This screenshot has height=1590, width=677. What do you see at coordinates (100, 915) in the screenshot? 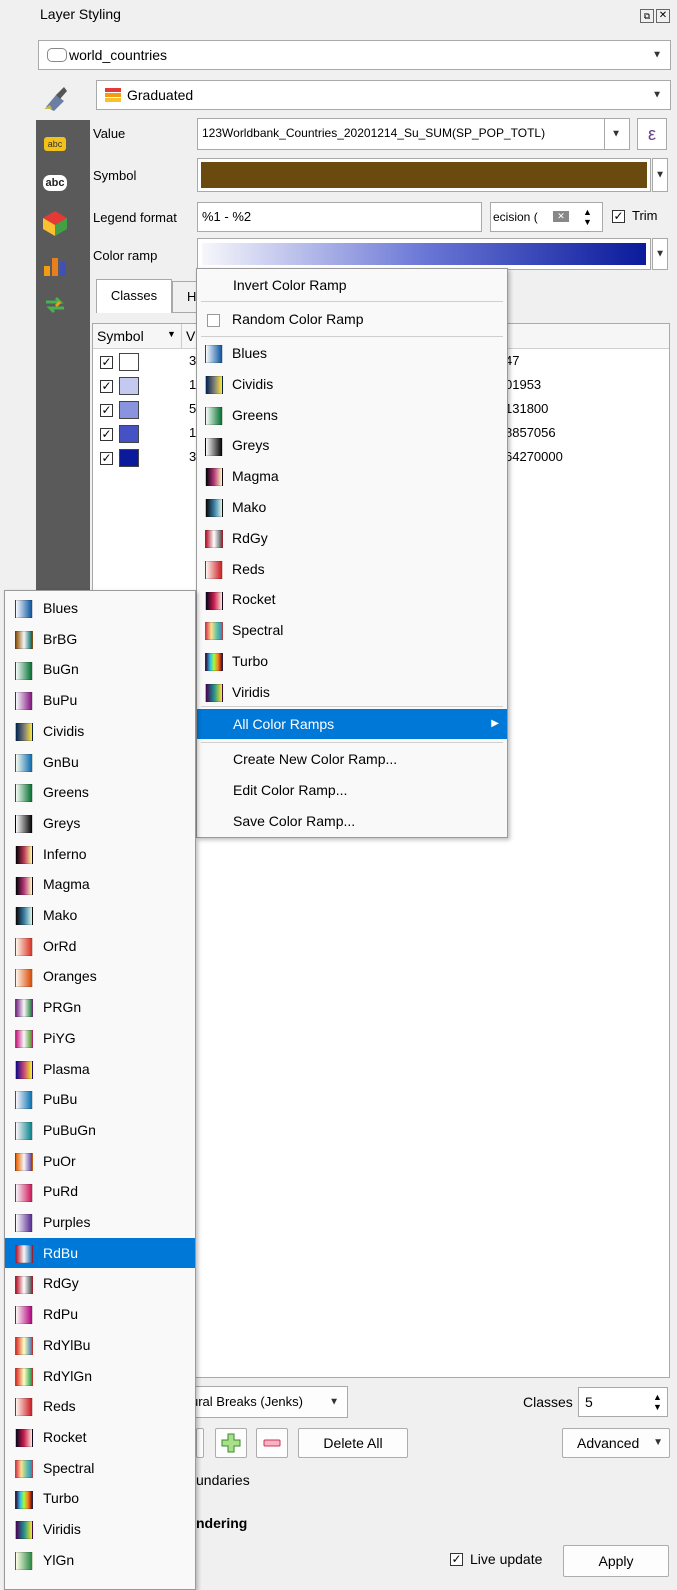
I see `submenu-ramp-item-mako: Mako` at bounding box center [100, 915].